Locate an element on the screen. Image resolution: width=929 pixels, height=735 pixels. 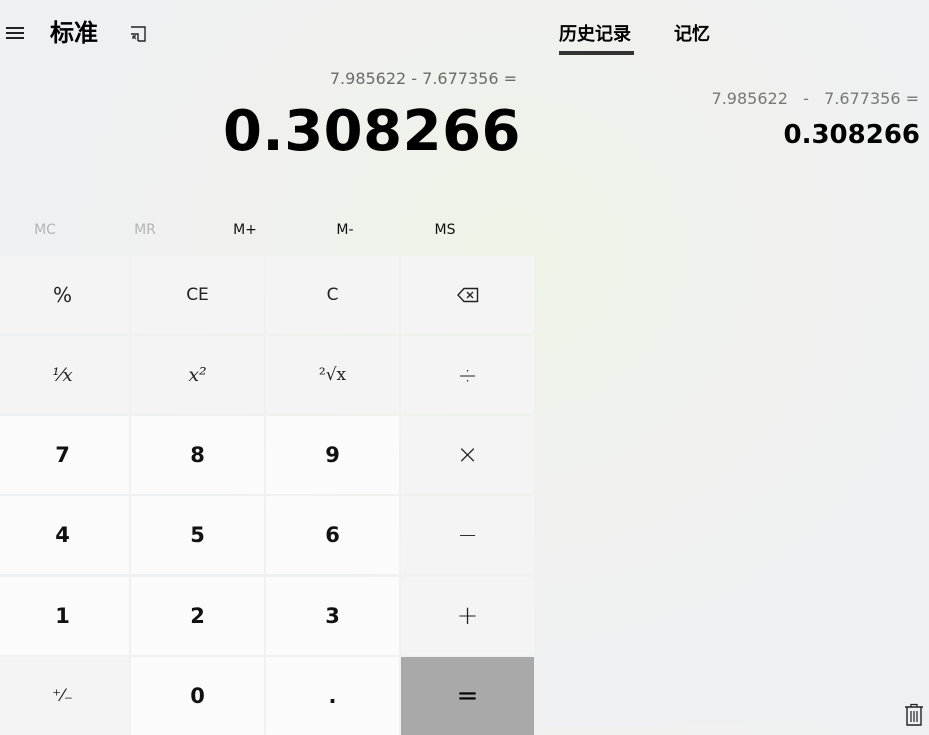
expression-display: 7.985622 - 7.677356 = is located at coordinates (423, 78).